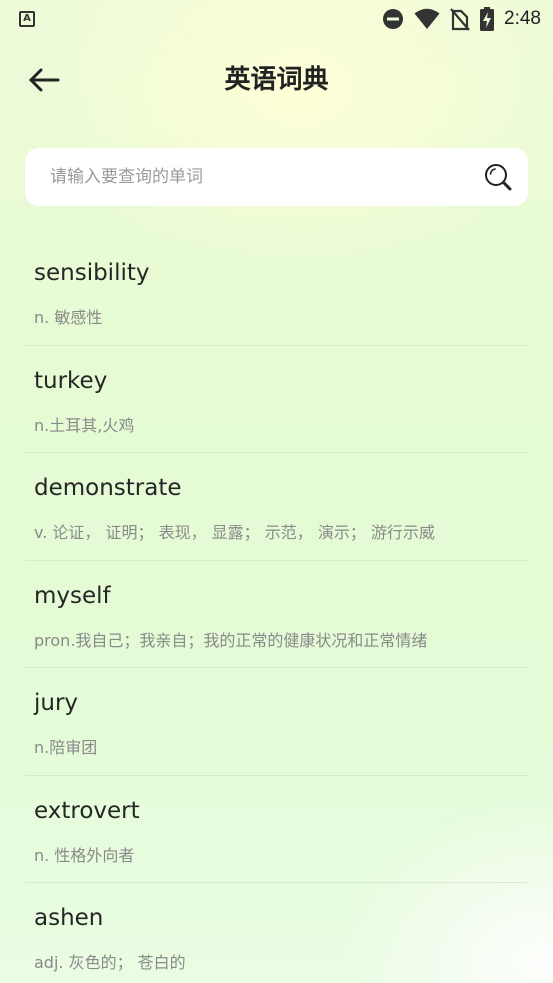 This screenshot has height=983, width=553. What do you see at coordinates (522, 18) in the screenshot?
I see `status-time: 2:48` at bounding box center [522, 18].